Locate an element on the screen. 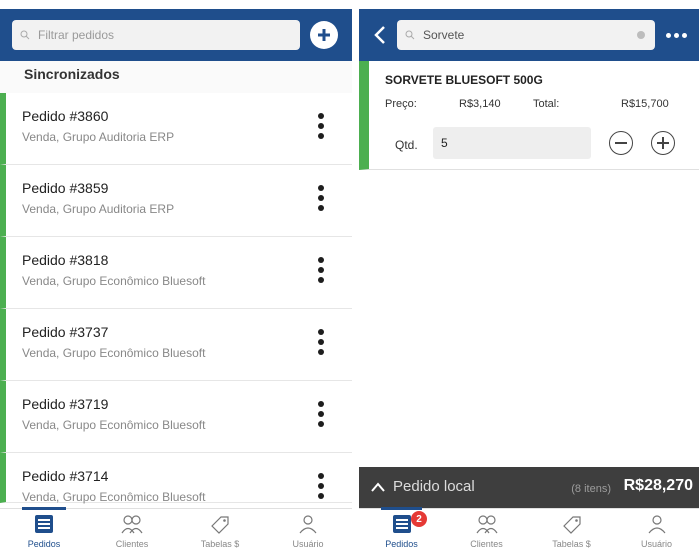 Image resolution: width=699 pixels, height=552 pixels. filter-orders-input: Filtrar pedidos is located at coordinates (156, 35).